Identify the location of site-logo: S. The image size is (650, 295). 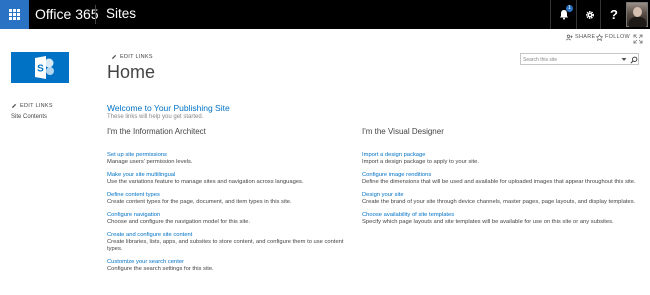
(40, 67).